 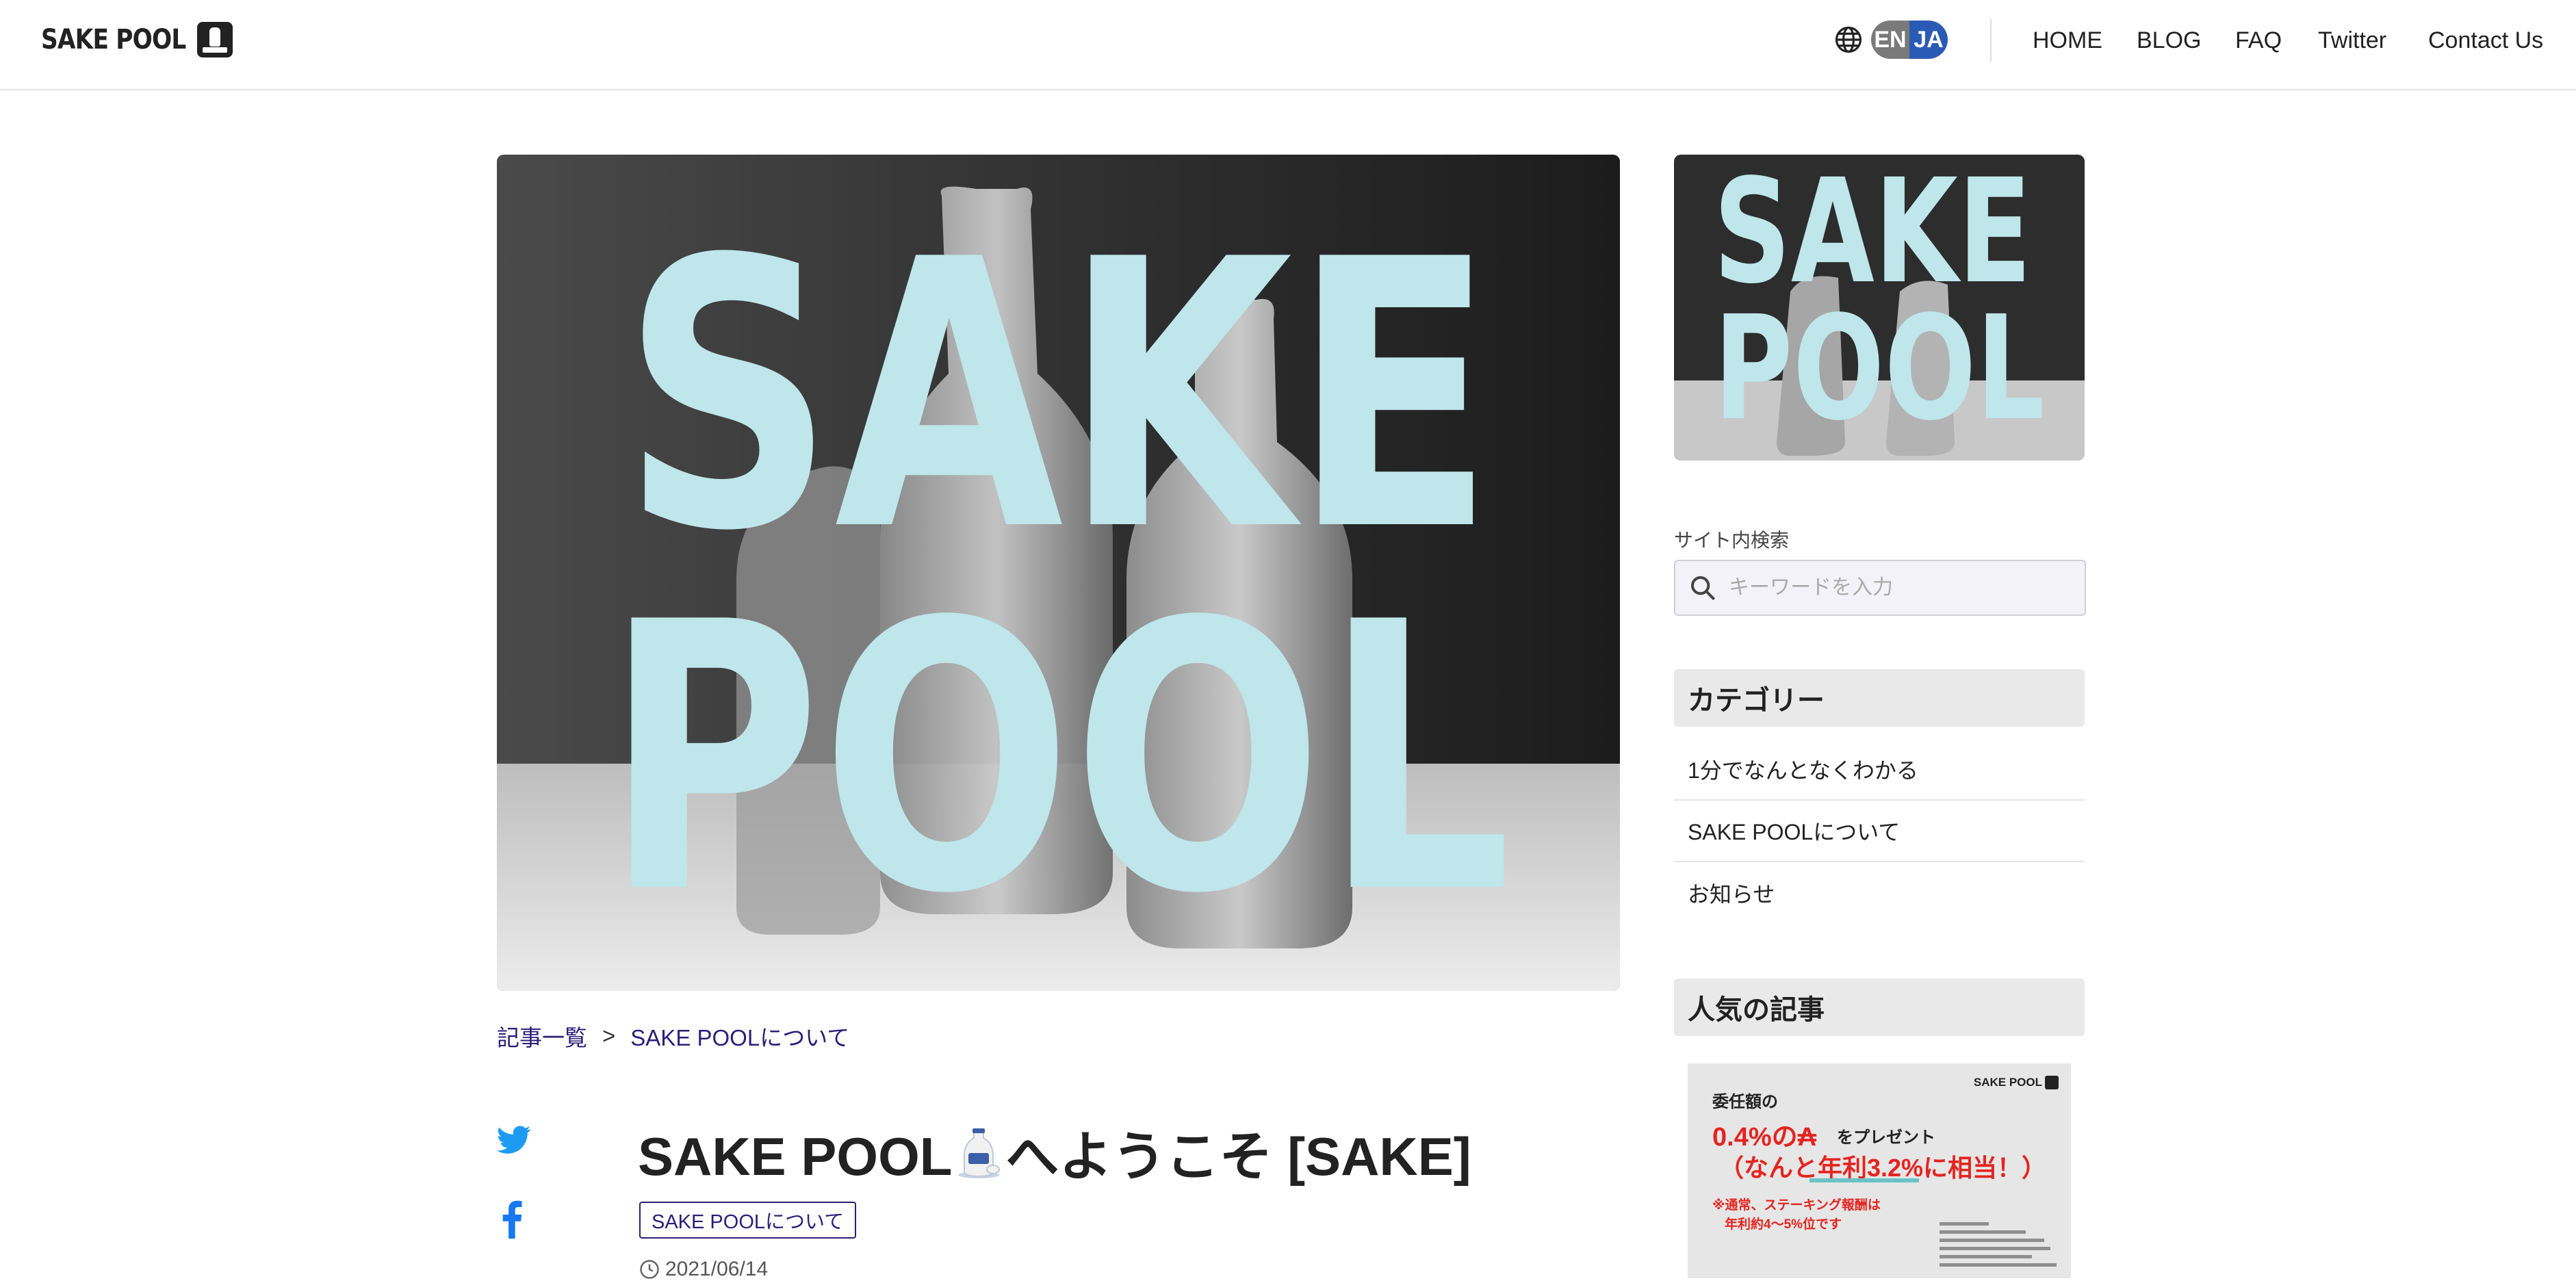 I want to click on breadcrumb: 記事一覧 > SAKE POOLについて, so click(x=673, y=1036).